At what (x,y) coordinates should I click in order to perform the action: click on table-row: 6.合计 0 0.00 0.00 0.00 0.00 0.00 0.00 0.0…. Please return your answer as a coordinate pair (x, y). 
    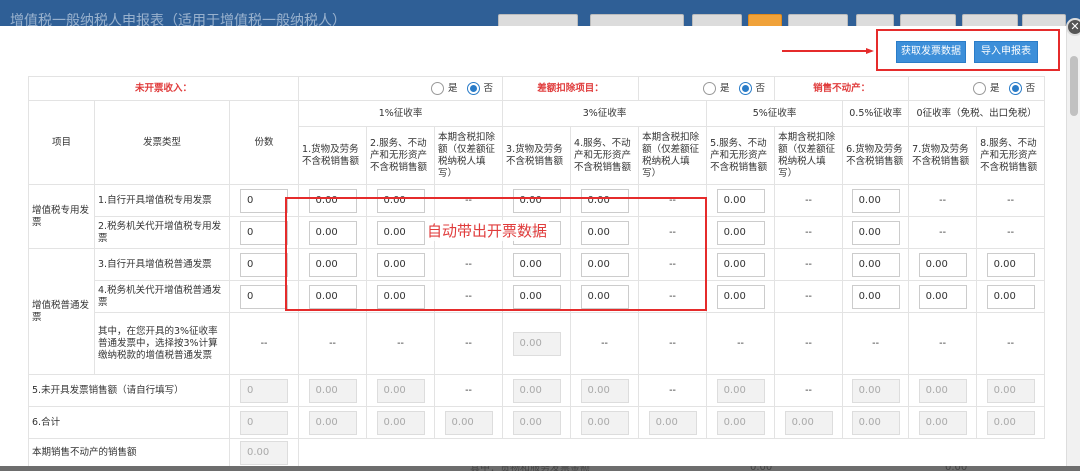
    Looking at the image, I should click on (537, 422).